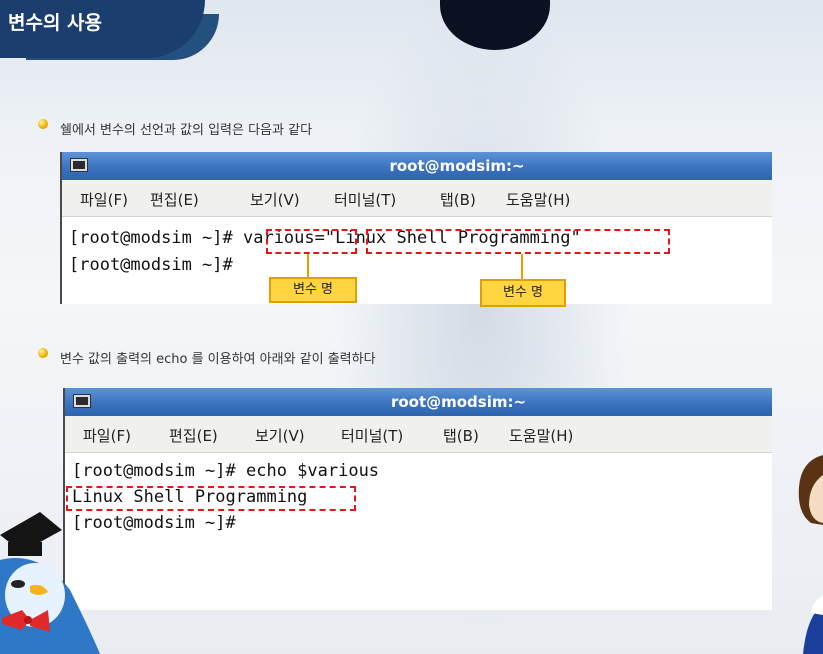  Describe the element at coordinates (55, 23) in the screenshot. I see `page-title: 변수의 사용` at that location.